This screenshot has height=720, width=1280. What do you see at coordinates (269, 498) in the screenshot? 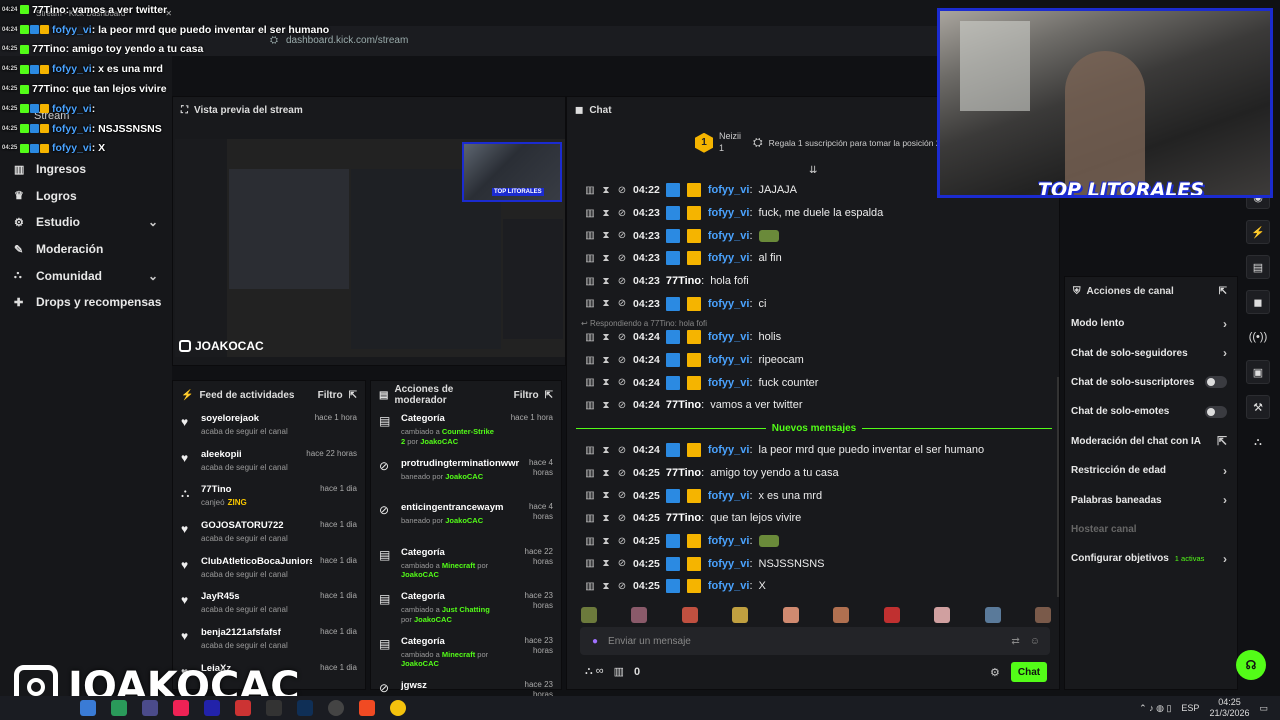
I see `feed-item: ⛬ 77Tino canjeó ZING hace 1 dia` at bounding box center [269, 498].